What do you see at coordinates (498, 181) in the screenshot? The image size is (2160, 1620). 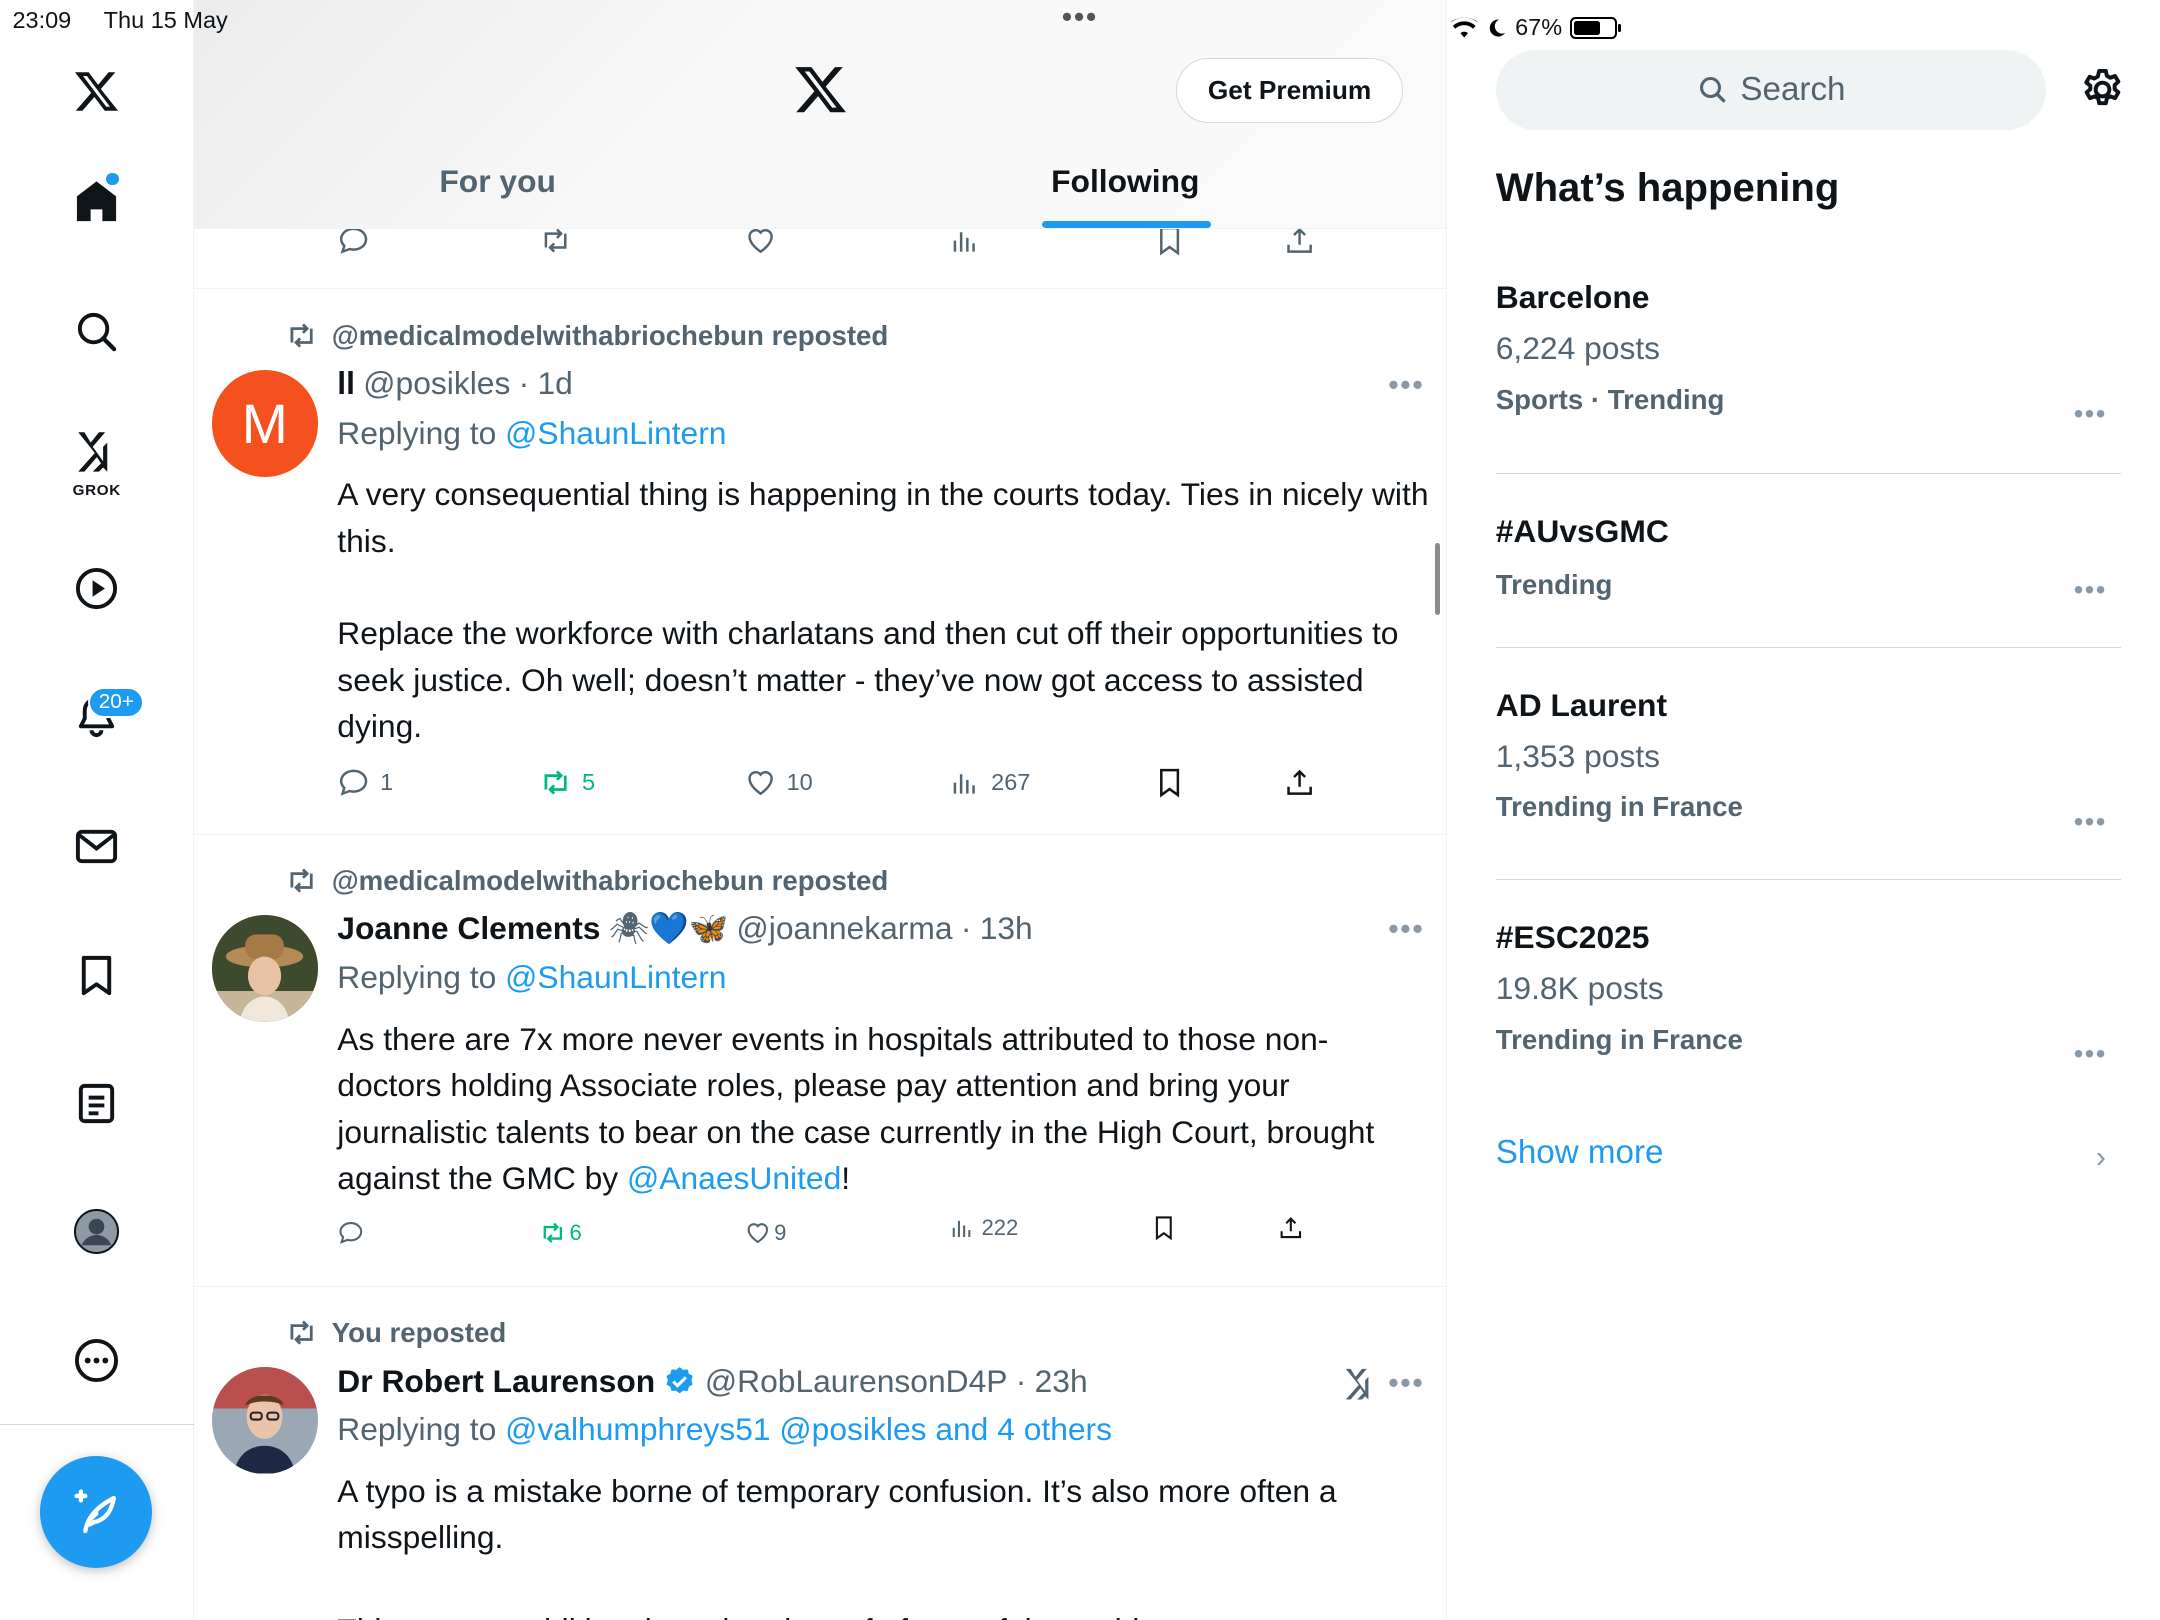 I see `tab-for-you: For you` at bounding box center [498, 181].